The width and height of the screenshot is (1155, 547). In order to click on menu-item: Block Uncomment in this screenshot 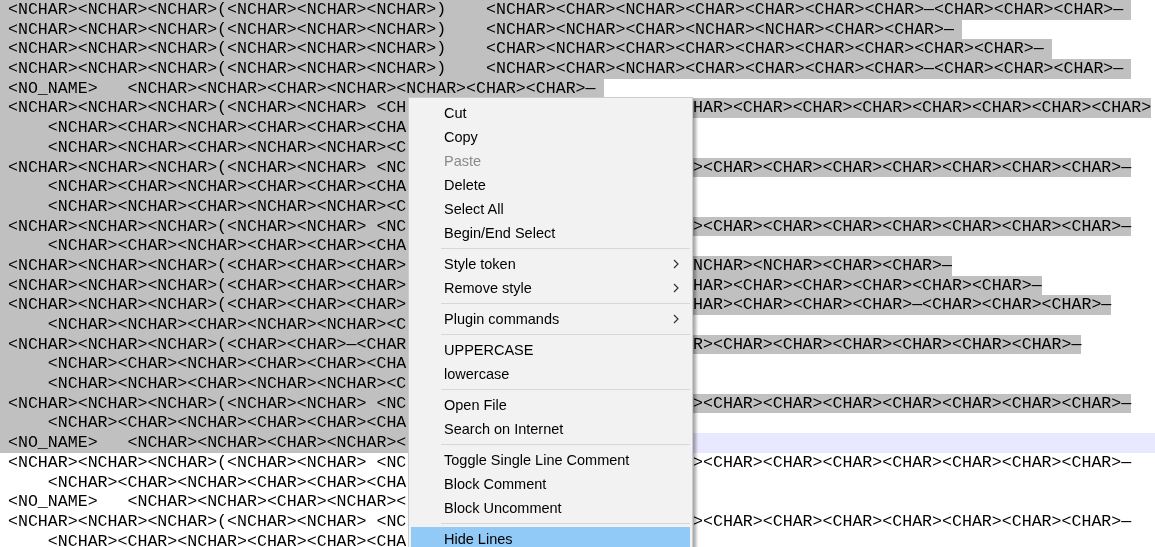, I will do `click(550, 508)`.